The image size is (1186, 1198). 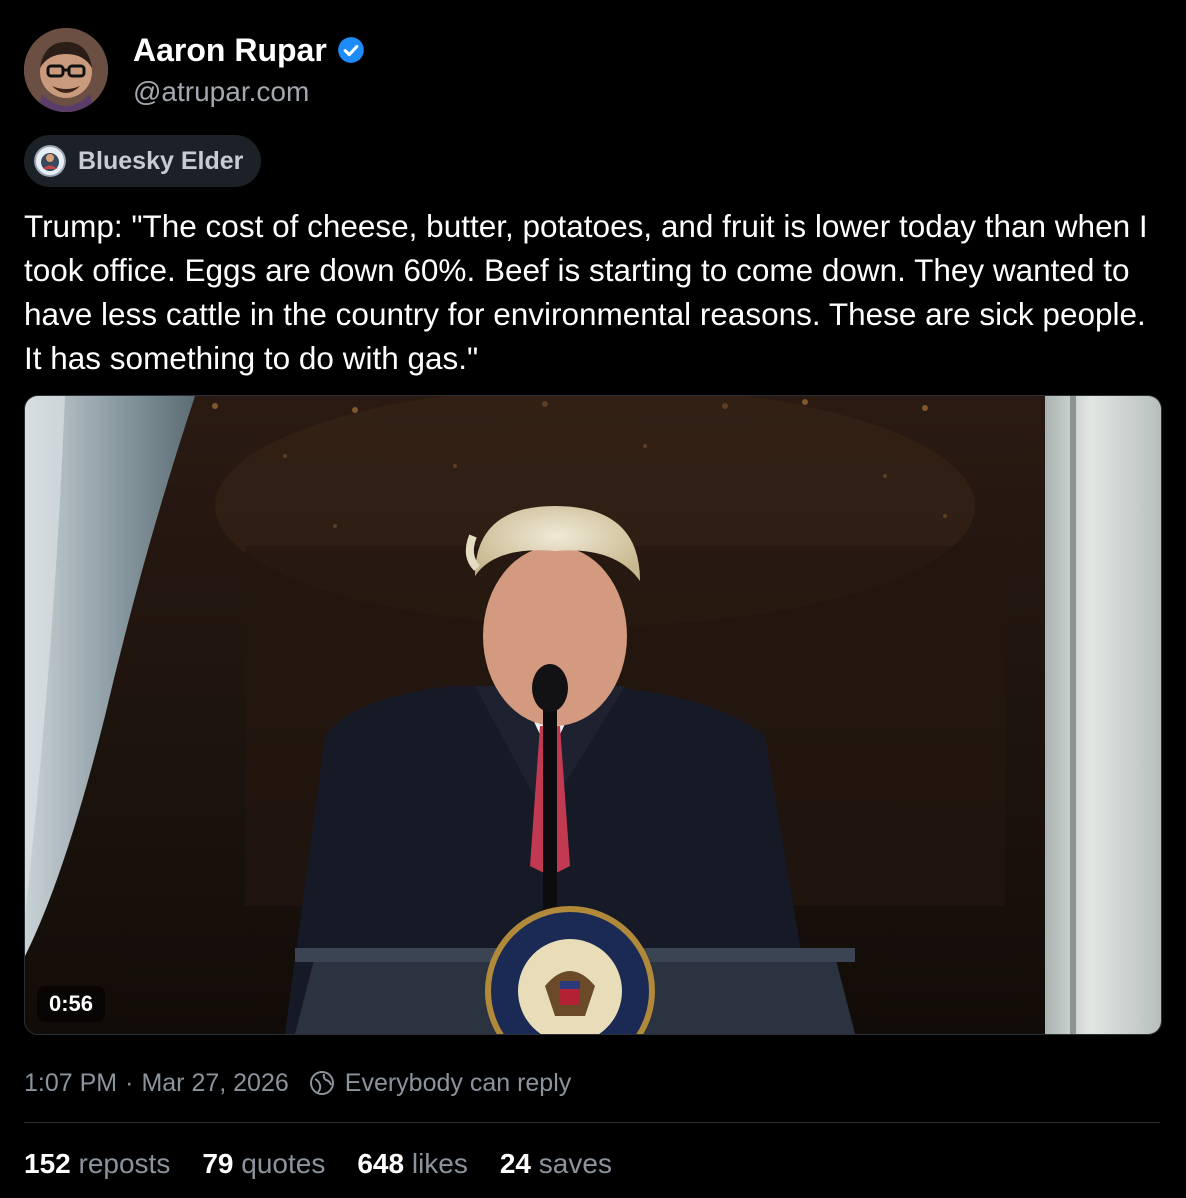 What do you see at coordinates (458, 1083) in the screenshot?
I see `reply-setting: Everybody can reply` at bounding box center [458, 1083].